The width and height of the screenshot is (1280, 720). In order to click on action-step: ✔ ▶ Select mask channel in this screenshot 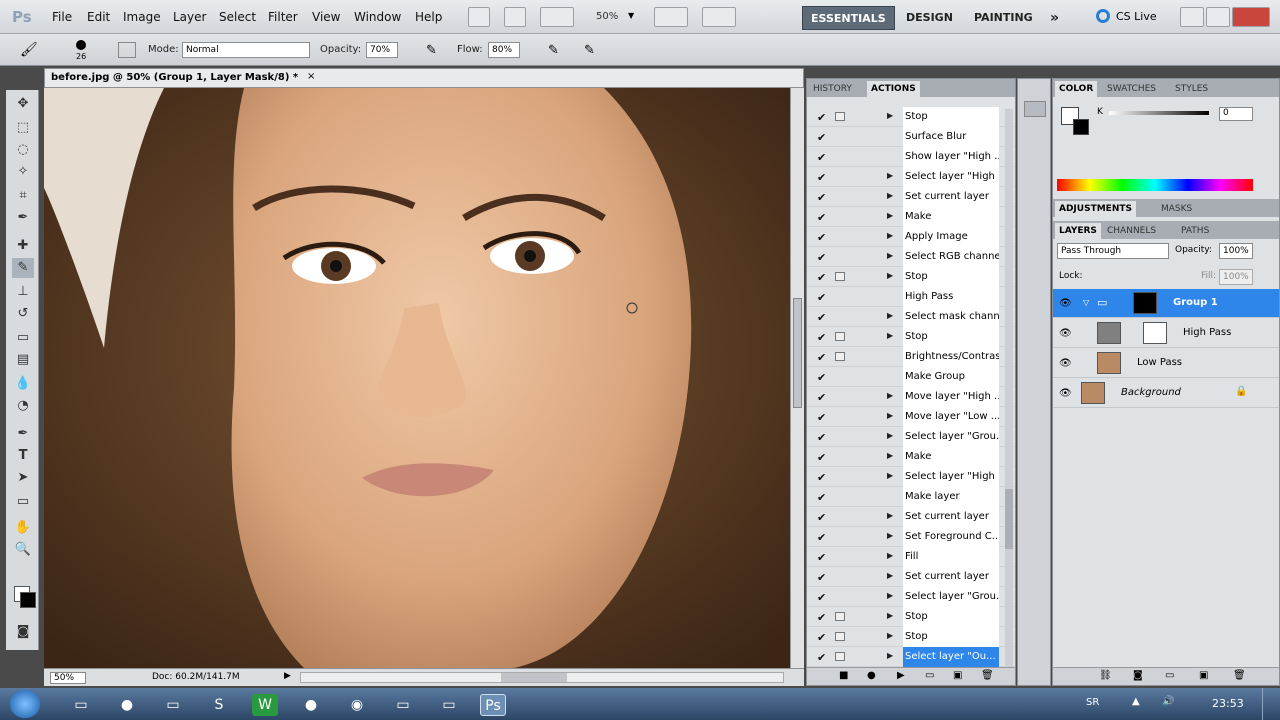, I will do `click(911, 317)`.